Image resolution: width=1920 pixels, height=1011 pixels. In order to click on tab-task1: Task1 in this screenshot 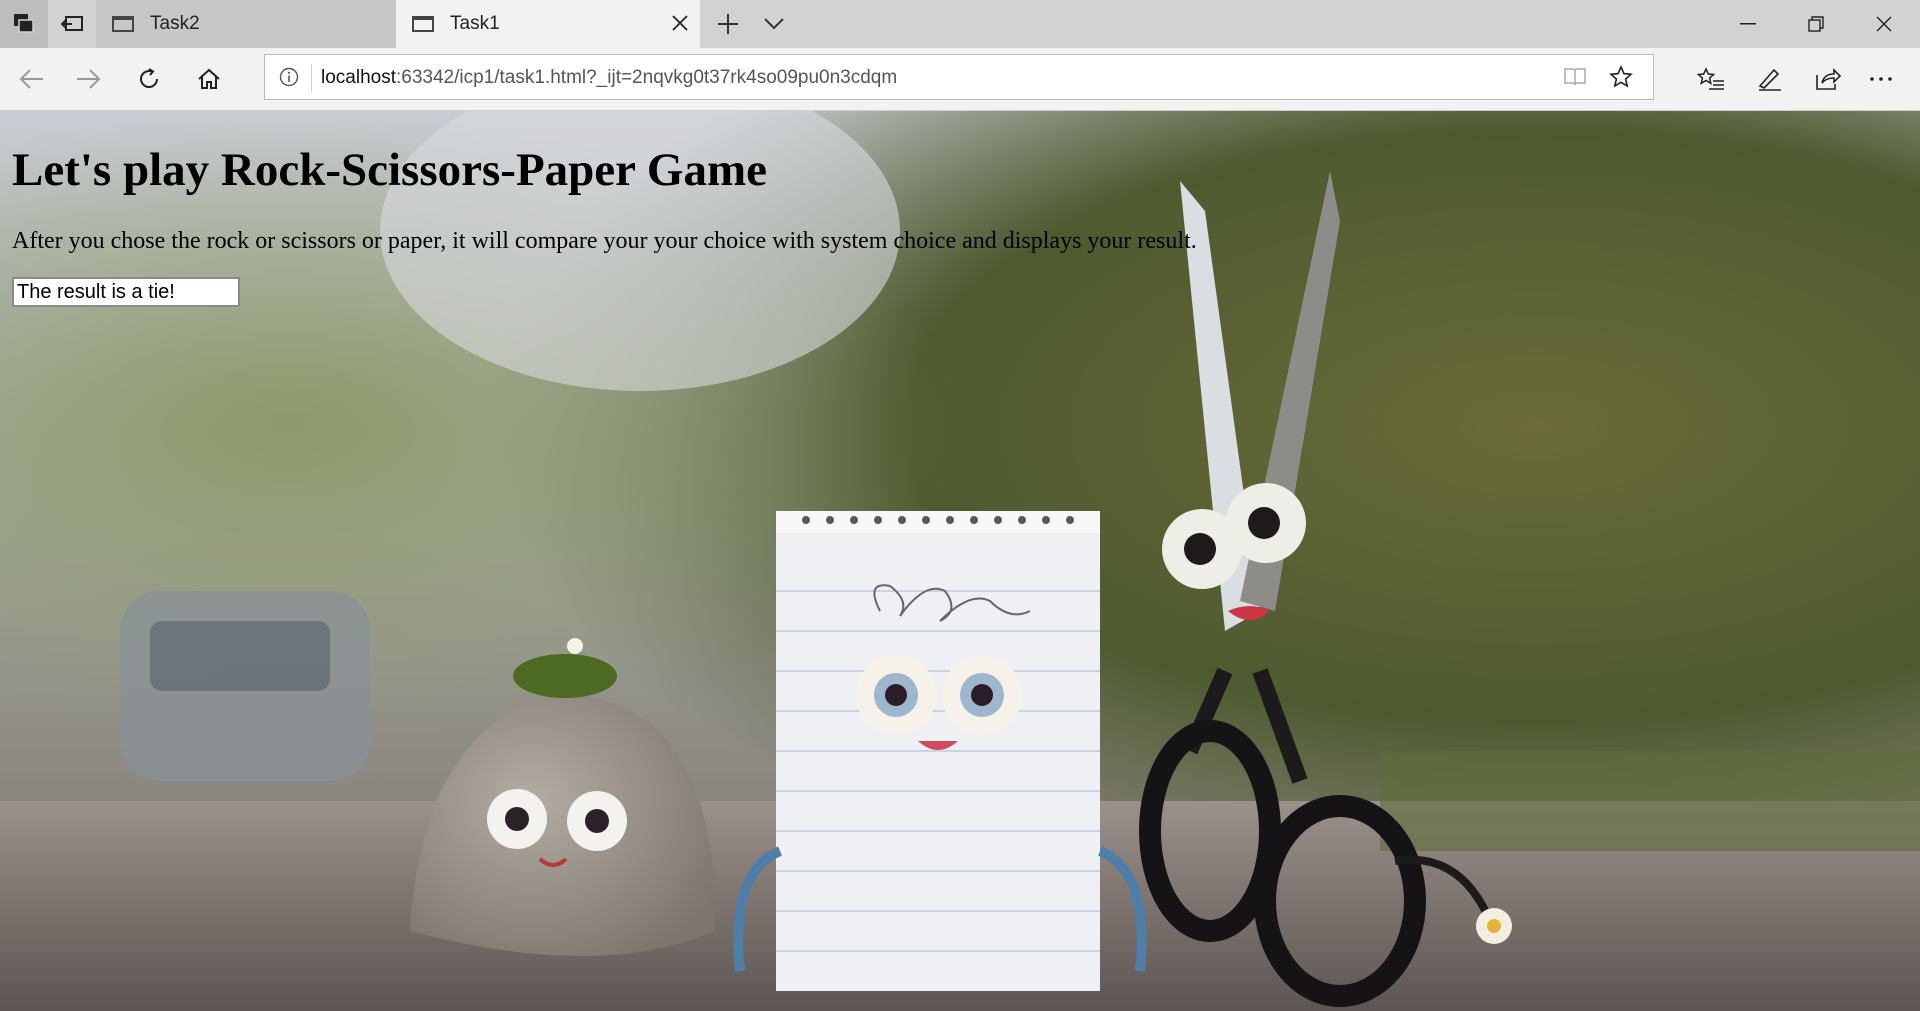, I will do `click(548, 24)`.